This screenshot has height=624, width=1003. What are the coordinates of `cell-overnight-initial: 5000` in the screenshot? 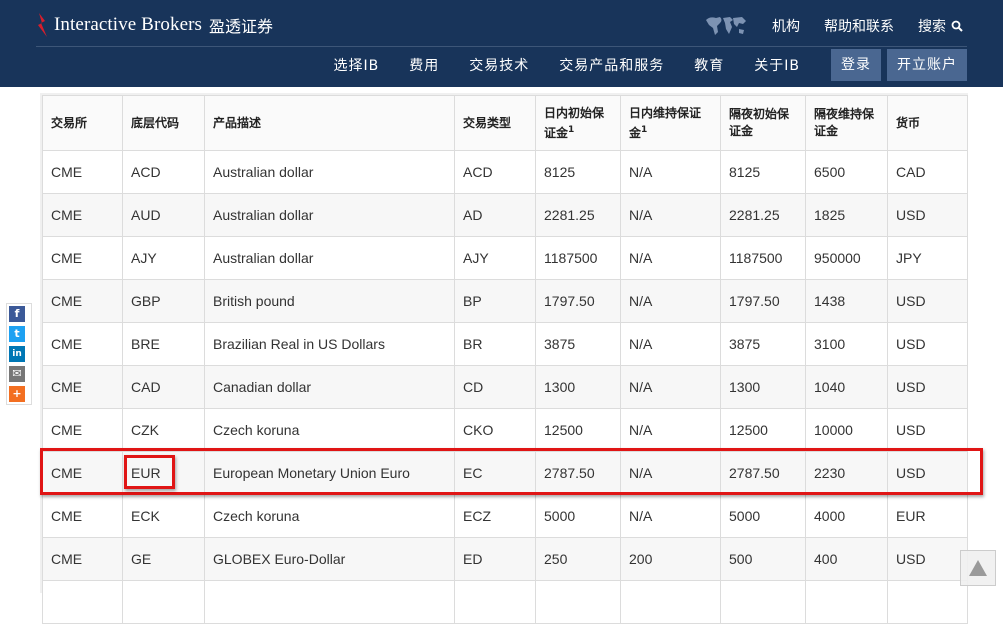 It's located at (763, 516).